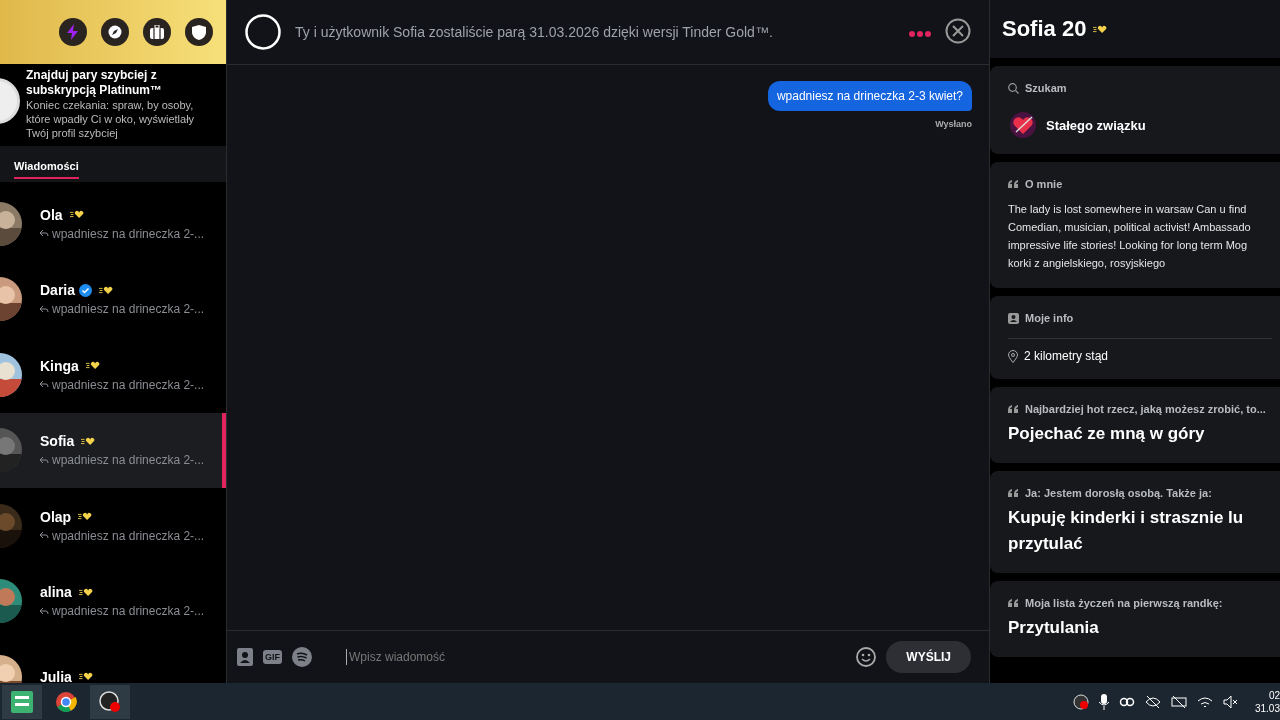 The height and width of the screenshot is (720, 1280). I want to click on bio-line: The lady is lost somewhere in warsaw Can u find, so click(1128, 209).